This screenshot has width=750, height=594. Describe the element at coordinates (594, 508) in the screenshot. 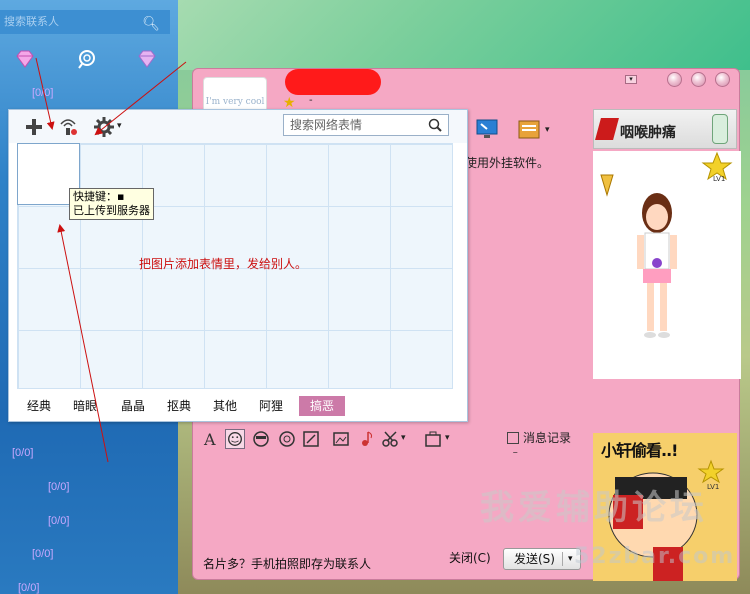

I see `watermark: 我爱辅助论坛` at that location.